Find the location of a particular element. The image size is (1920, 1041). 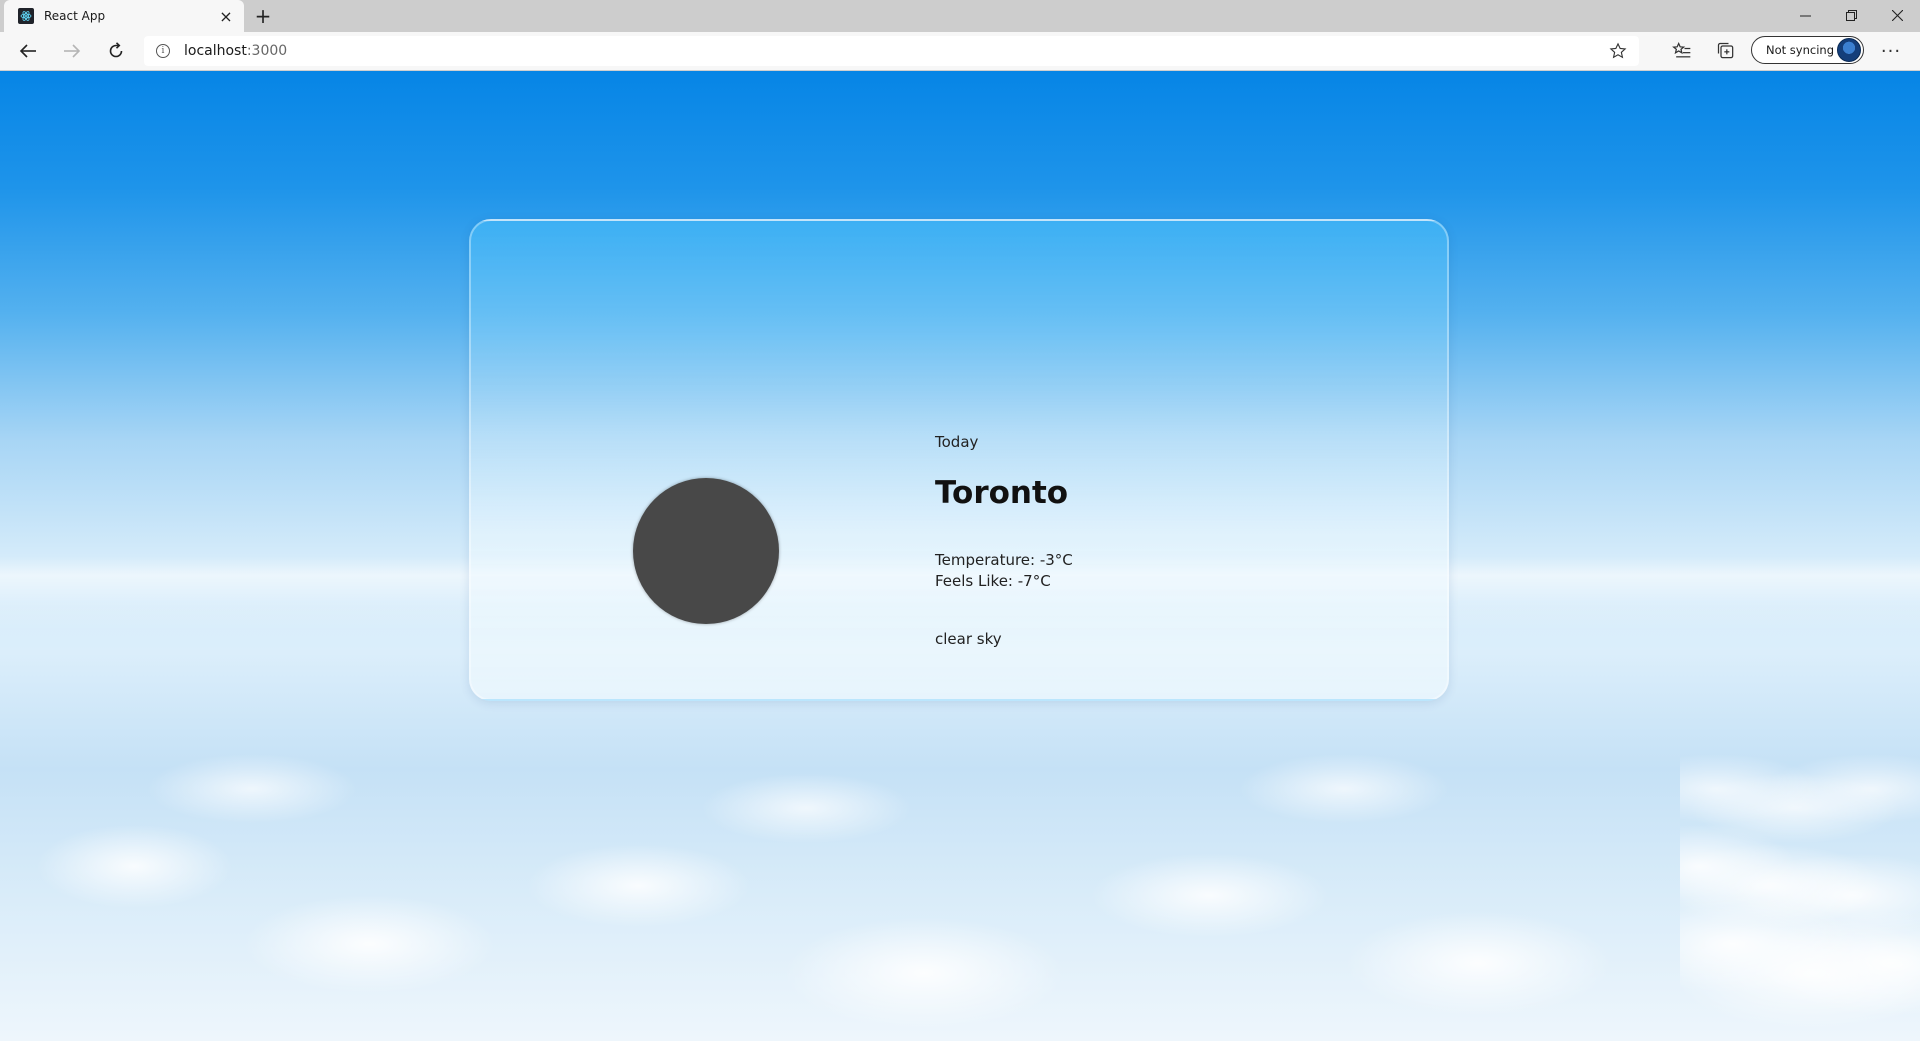

profile-sync-button: Not syncing is located at coordinates (1807, 50).